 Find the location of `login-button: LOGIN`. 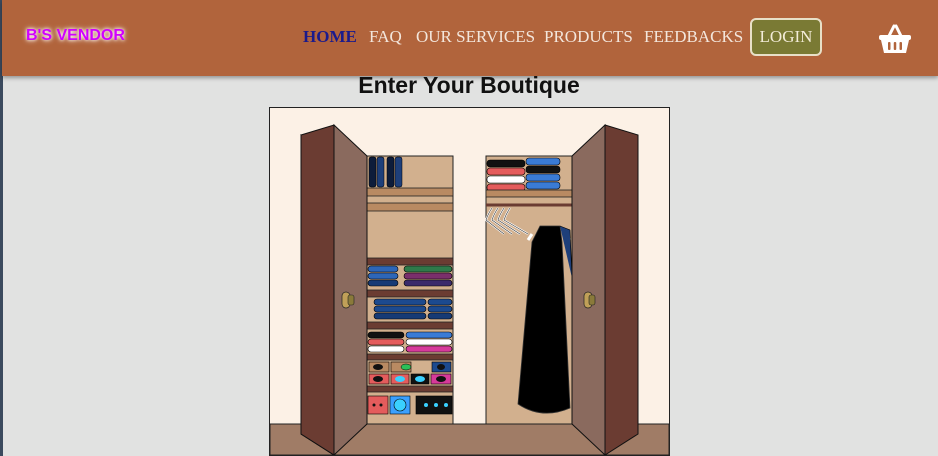

login-button: LOGIN is located at coordinates (786, 37).